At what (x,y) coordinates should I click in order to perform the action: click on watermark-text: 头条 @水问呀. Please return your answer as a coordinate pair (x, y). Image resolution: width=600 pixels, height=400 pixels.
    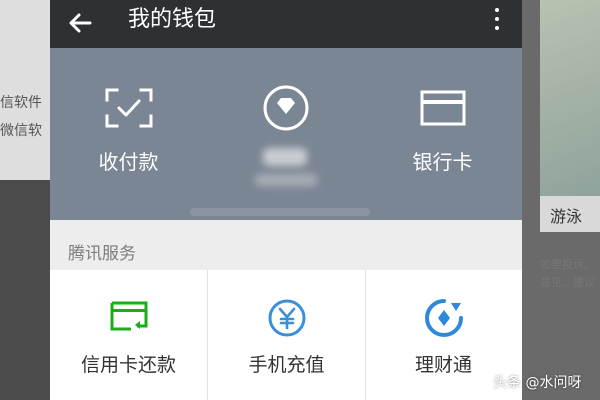
    Looking at the image, I should click on (537, 383).